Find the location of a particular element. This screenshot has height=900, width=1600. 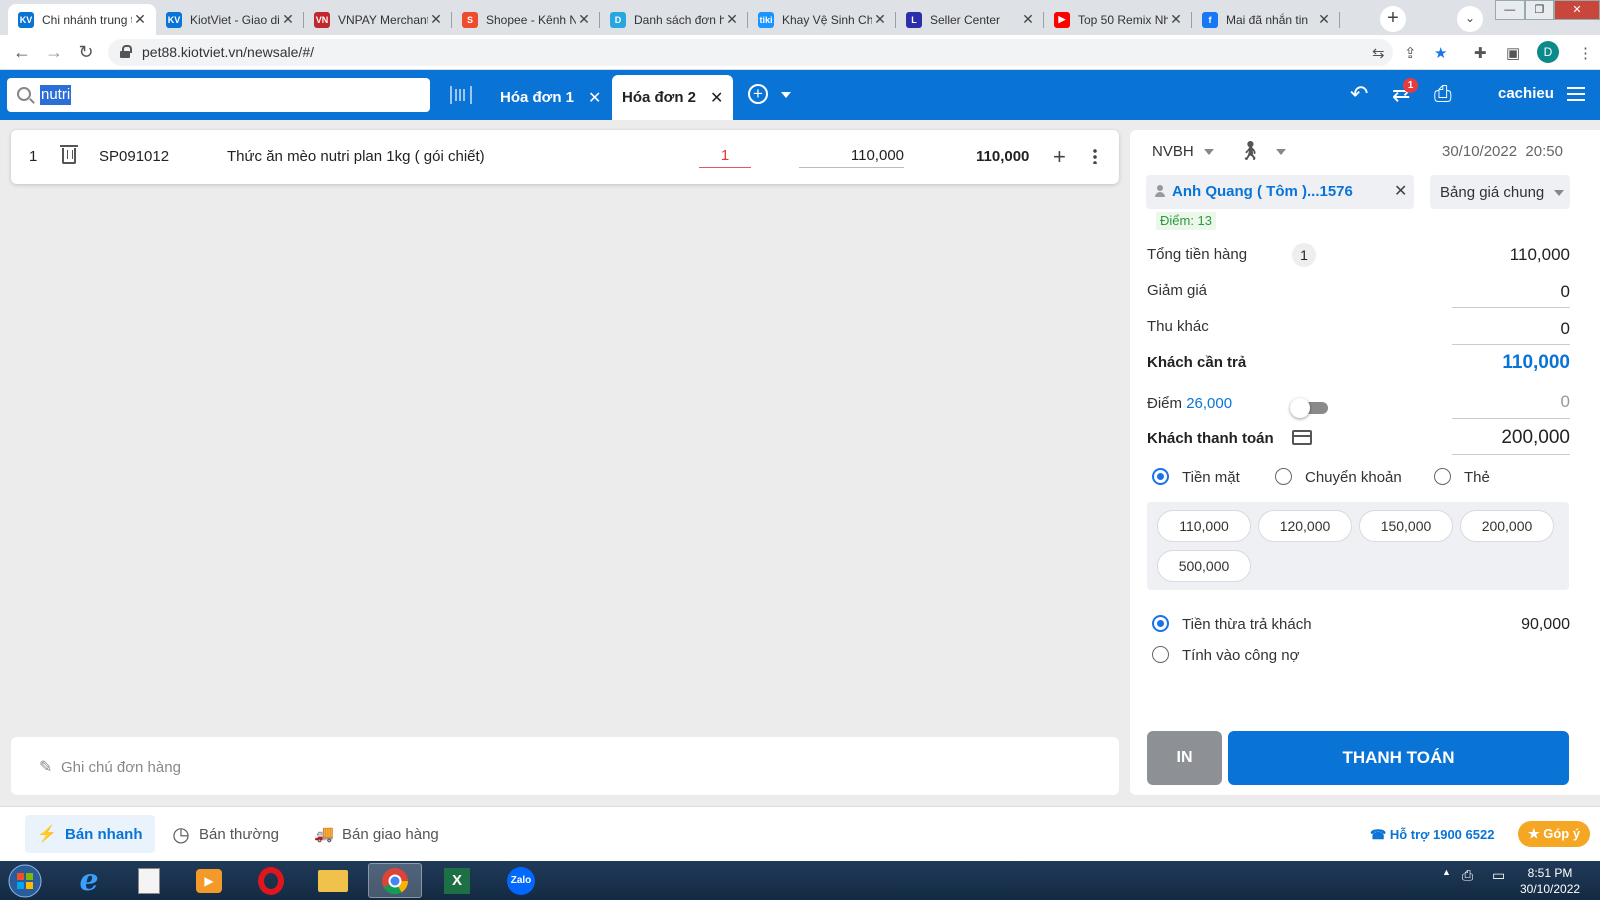

printer-icon: ⎙ is located at coordinates (1443, 94).